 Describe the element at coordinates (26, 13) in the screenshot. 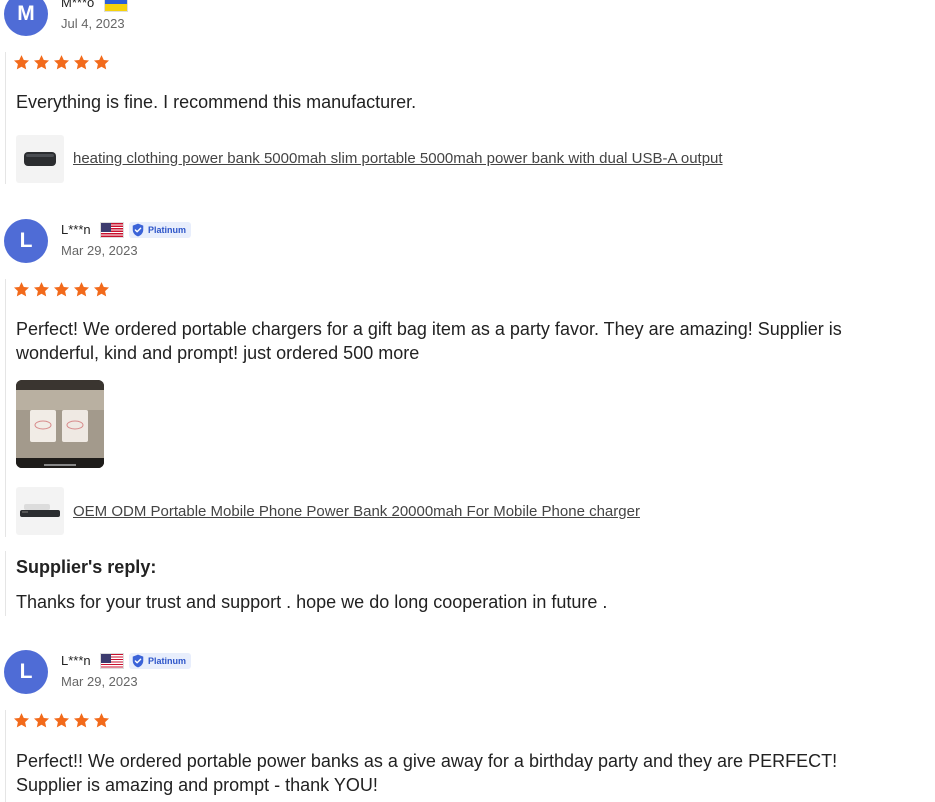

I see `avatar-initial: M` at that location.